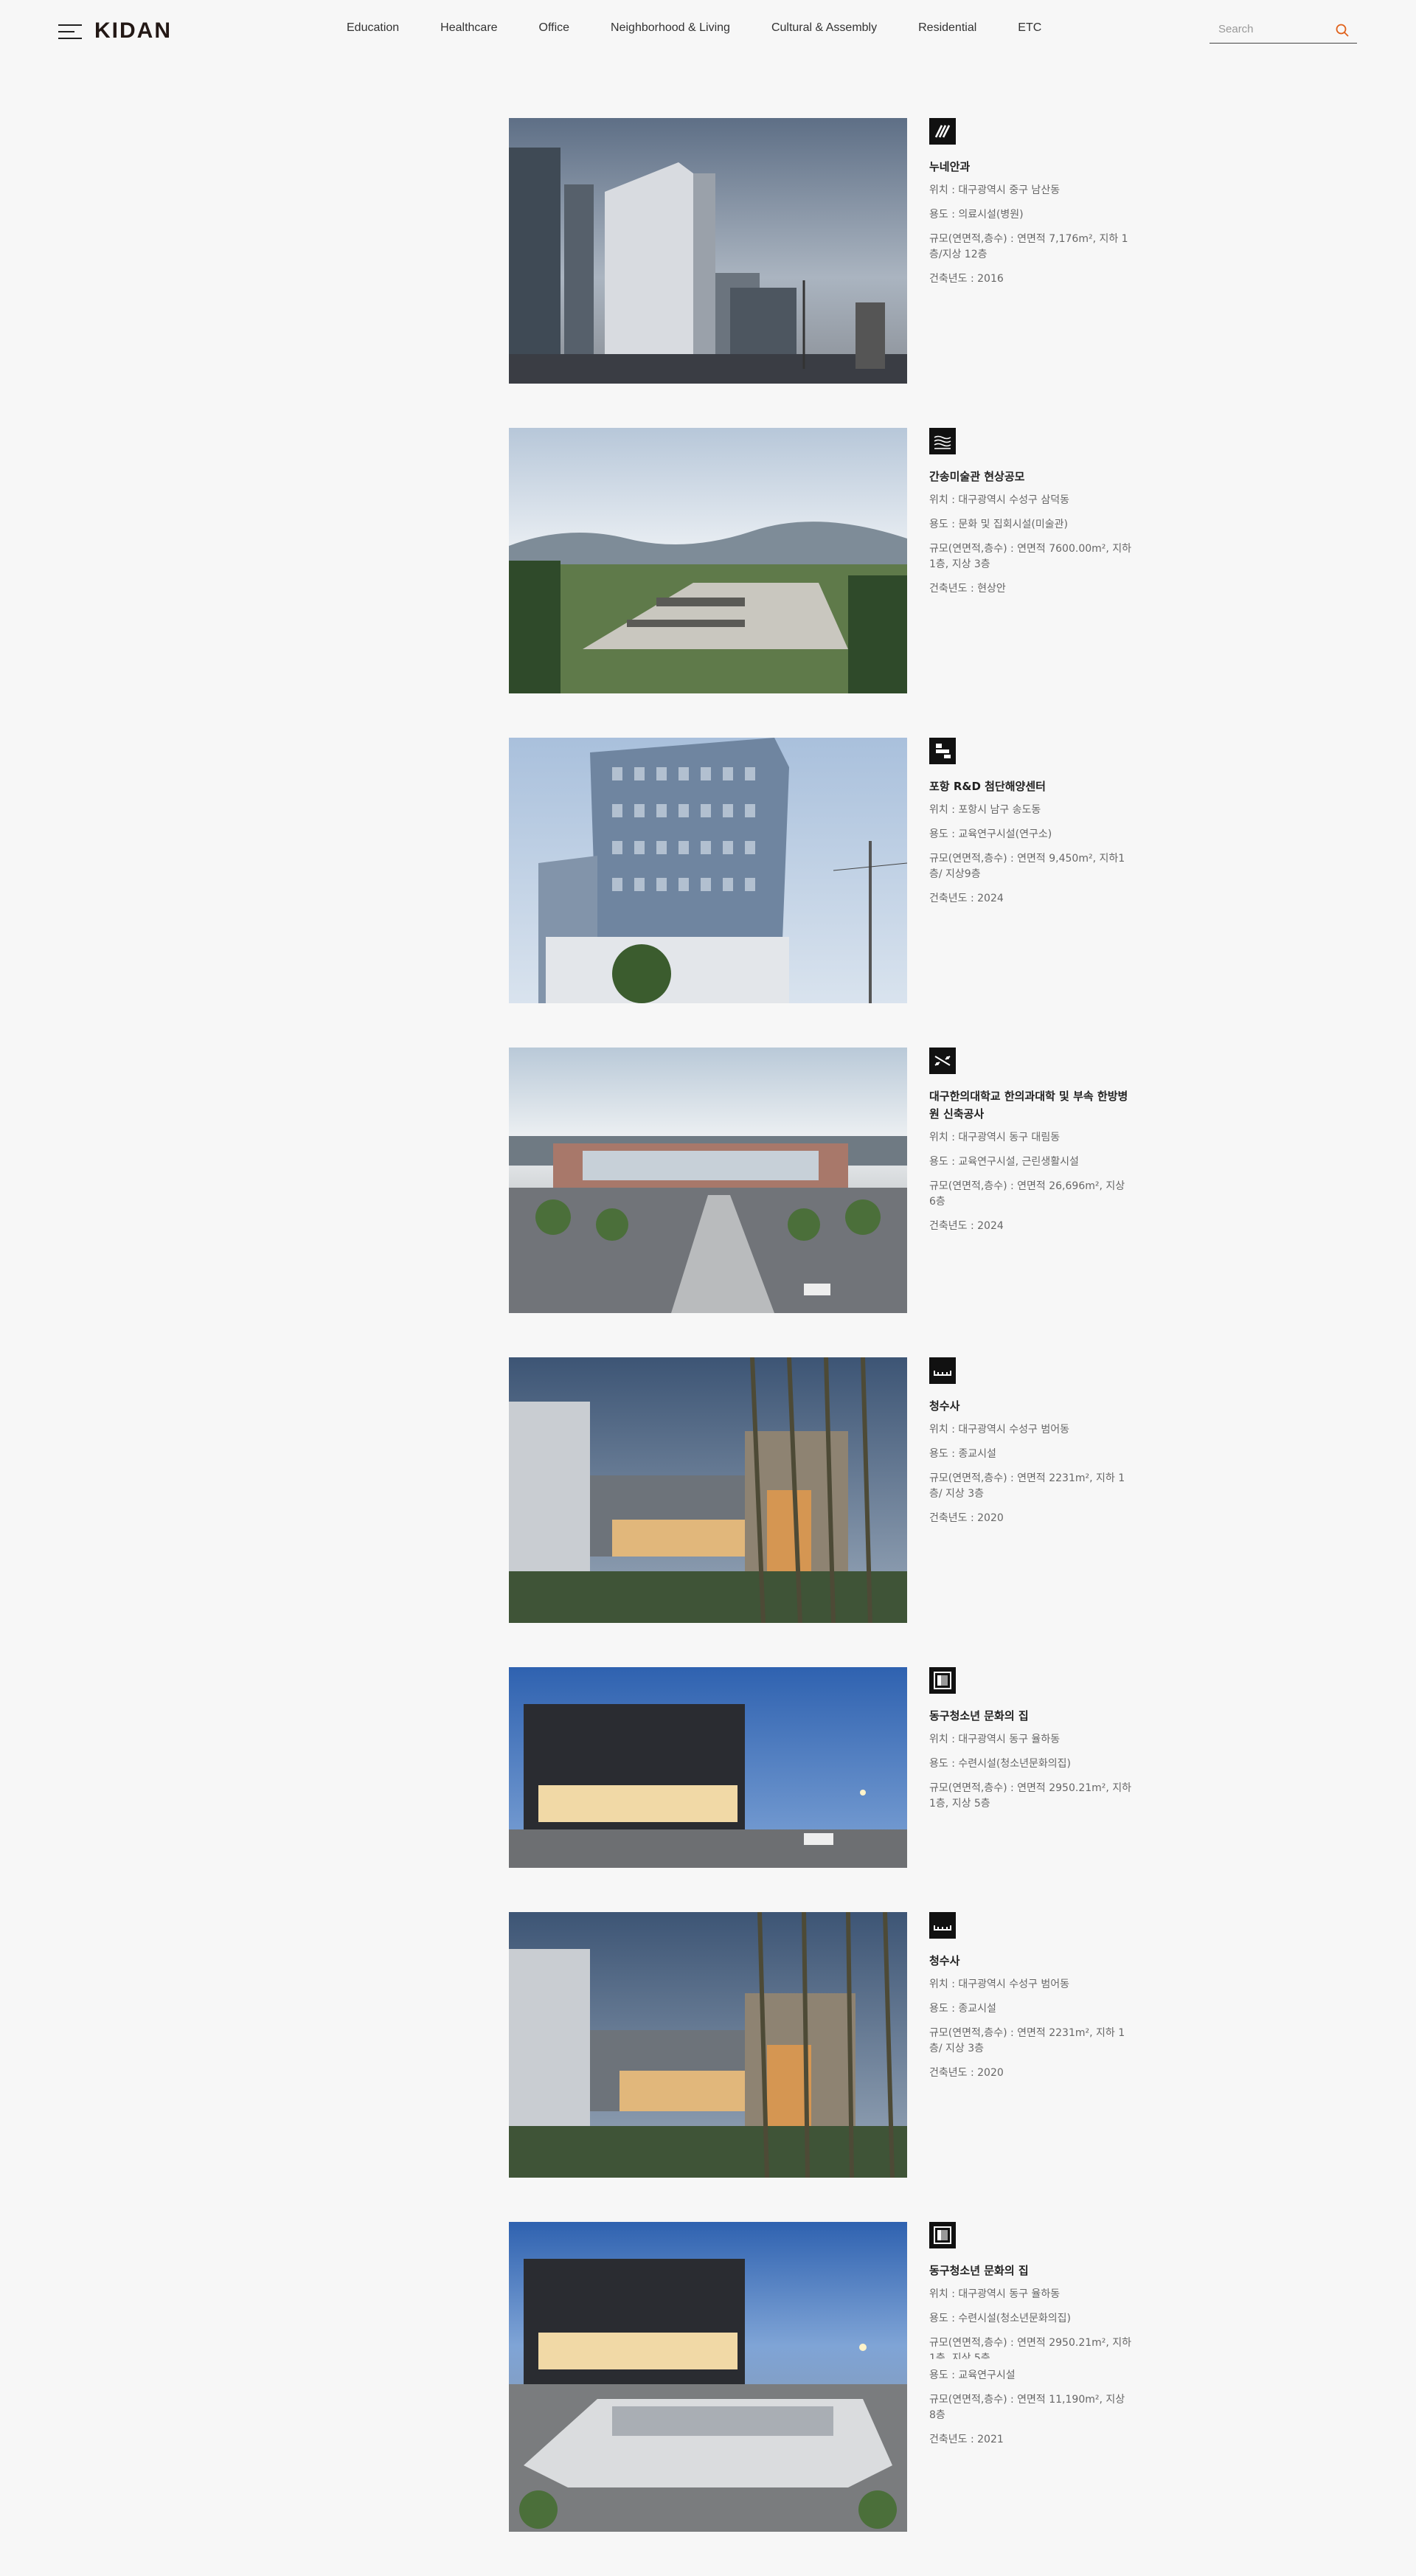 This screenshot has height=2576, width=1416. Describe the element at coordinates (995, 190) in the screenshot. I see `project-location: 위치 : 대구광역시 중구 남산동` at that location.